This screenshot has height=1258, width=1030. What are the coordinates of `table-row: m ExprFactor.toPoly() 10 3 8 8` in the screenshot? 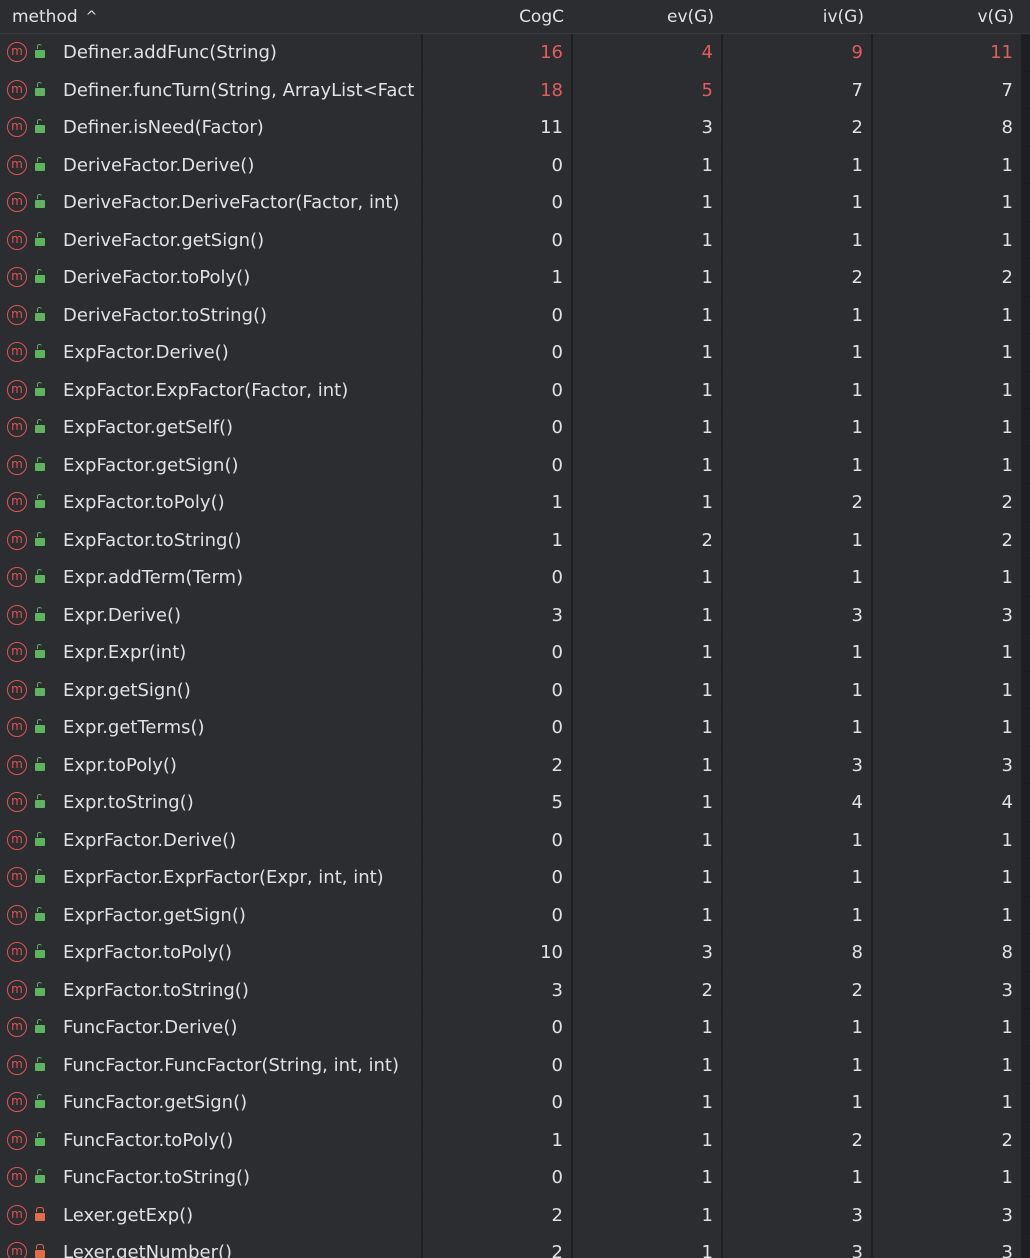 It's located at (515, 953).